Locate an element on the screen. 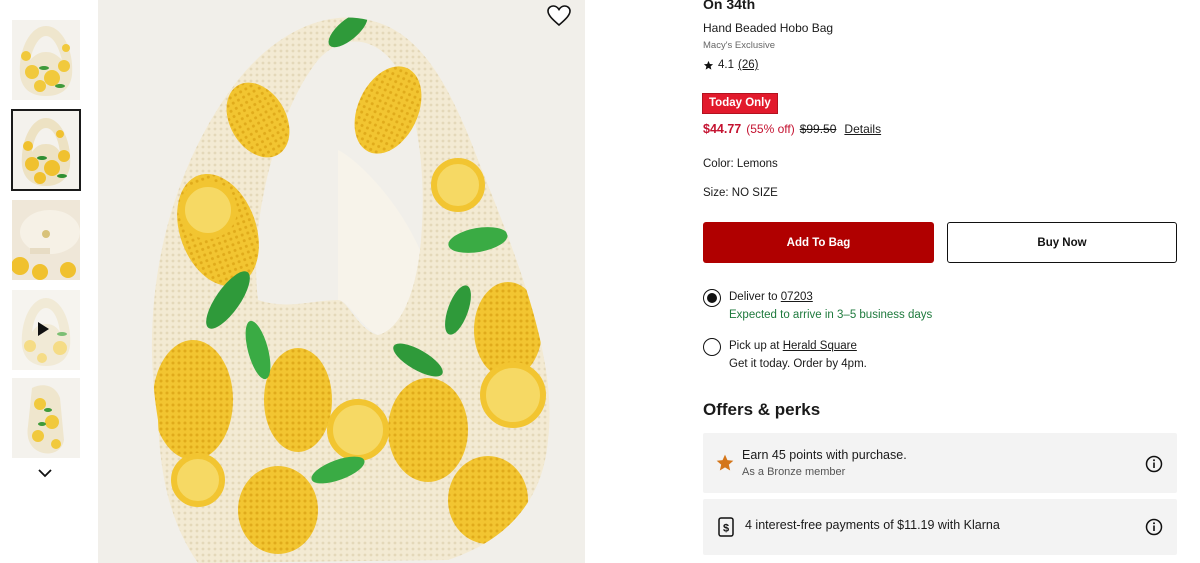 This screenshot has width=1200, height=563. original-price: $99.50 is located at coordinates (818, 129).